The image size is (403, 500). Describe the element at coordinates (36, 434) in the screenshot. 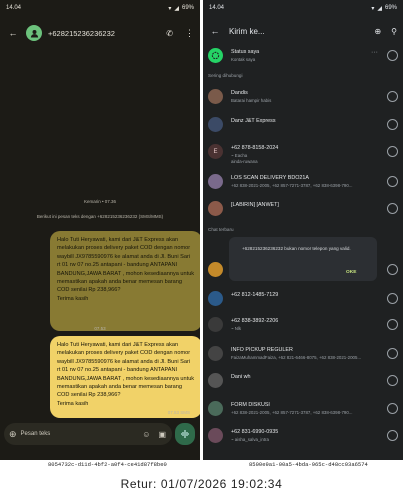

I see `message-input: Pesan teks` at that location.